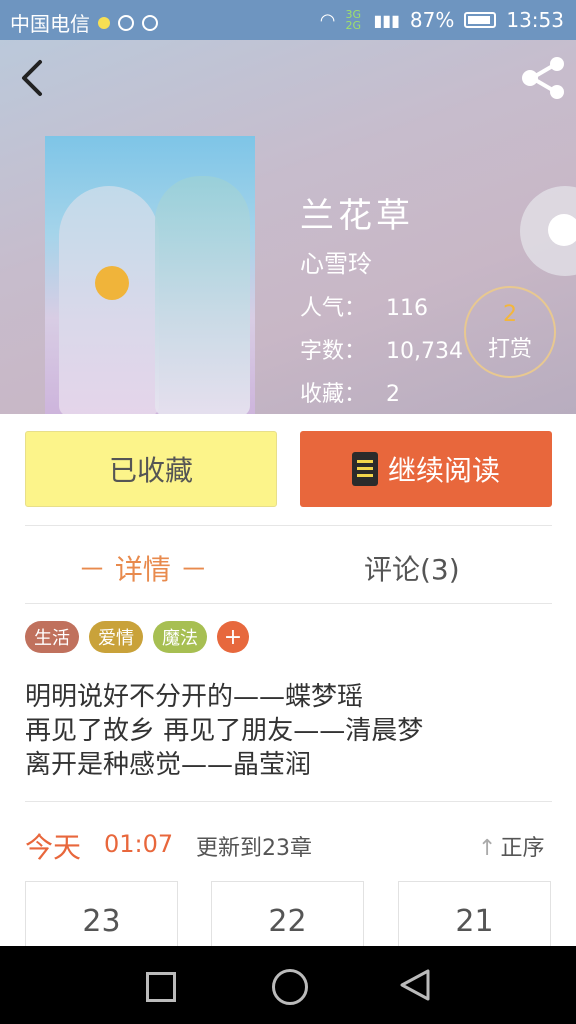  What do you see at coordinates (288, 20) in the screenshot?
I see `status-bar: 中国电信 ◠ 3G 2G ▮▮▮ 87% 13:53` at bounding box center [288, 20].